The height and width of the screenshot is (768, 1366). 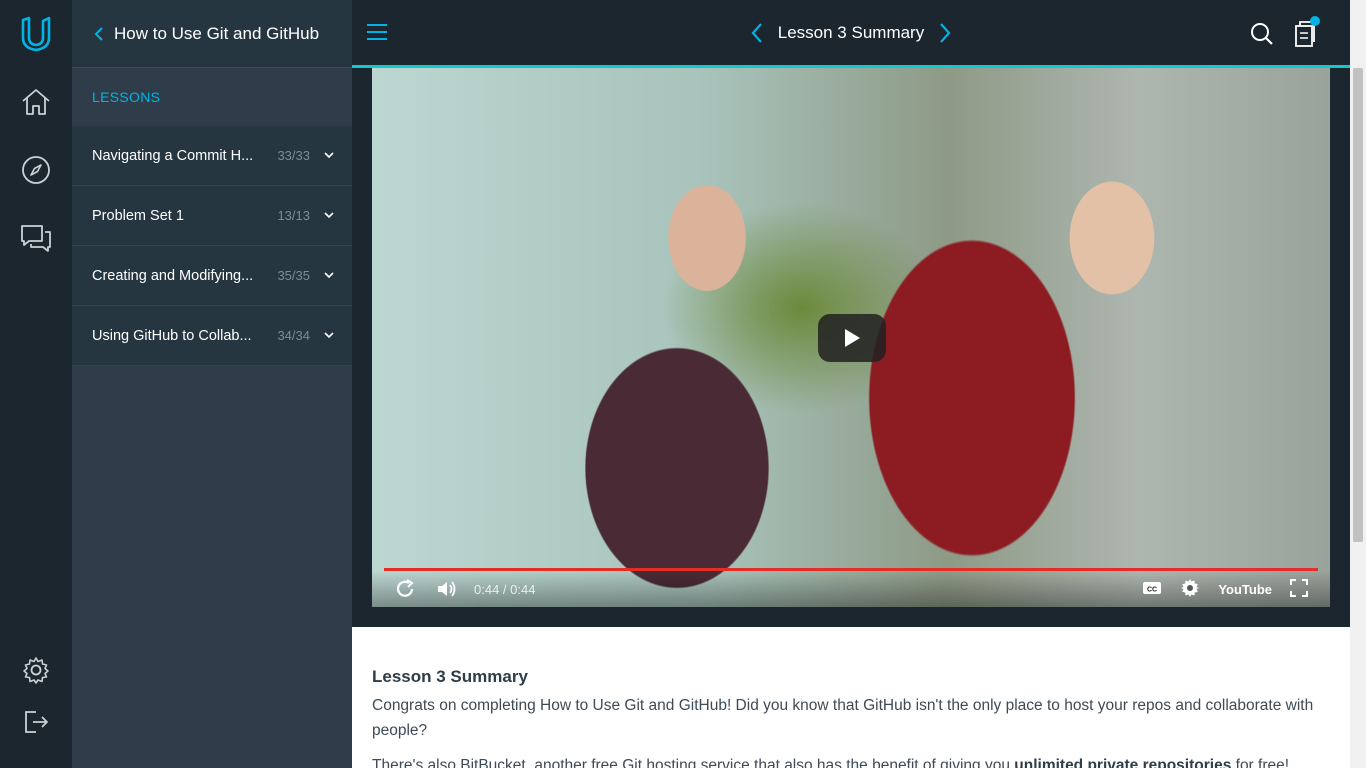 I want to click on previous-concept-chevron-icon, so click(x=757, y=33).